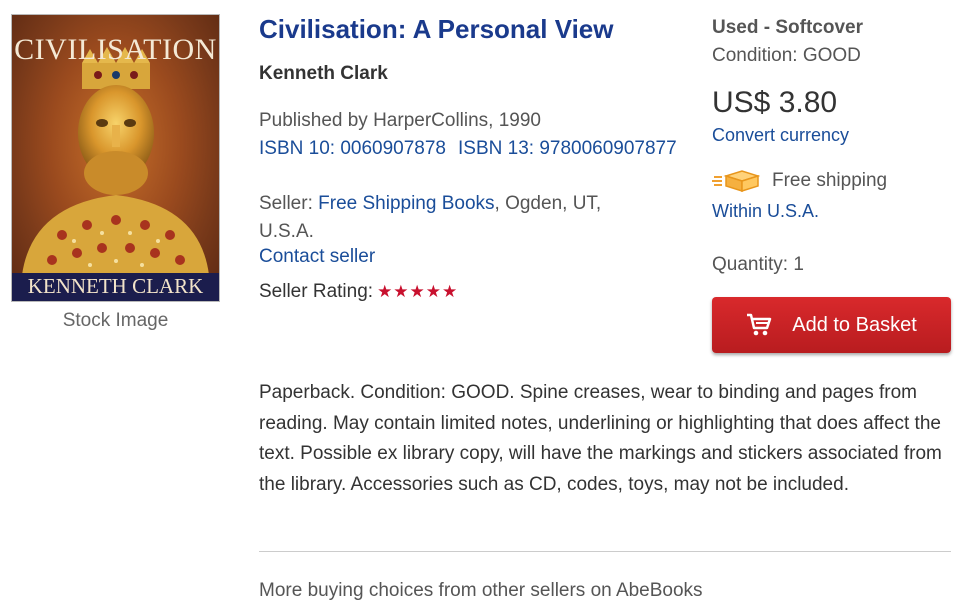 The image size is (959, 615). What do you see at coordinates (417, 291) in the screenshot?
I see `rating-stars-icon: ★★★★★` at bounding box center [417, 291].